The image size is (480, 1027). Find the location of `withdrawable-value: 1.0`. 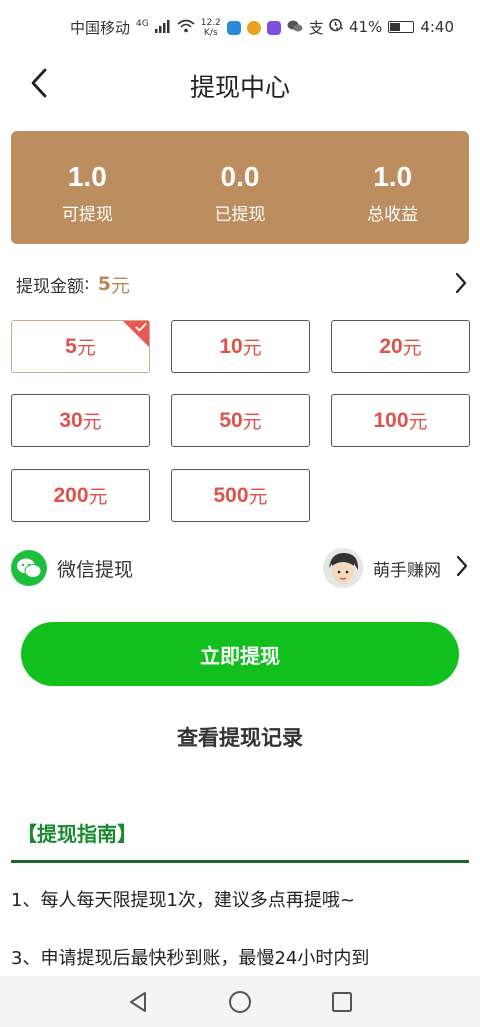

withdrawable-value: 1.0 is located at coordinates (87, 176).